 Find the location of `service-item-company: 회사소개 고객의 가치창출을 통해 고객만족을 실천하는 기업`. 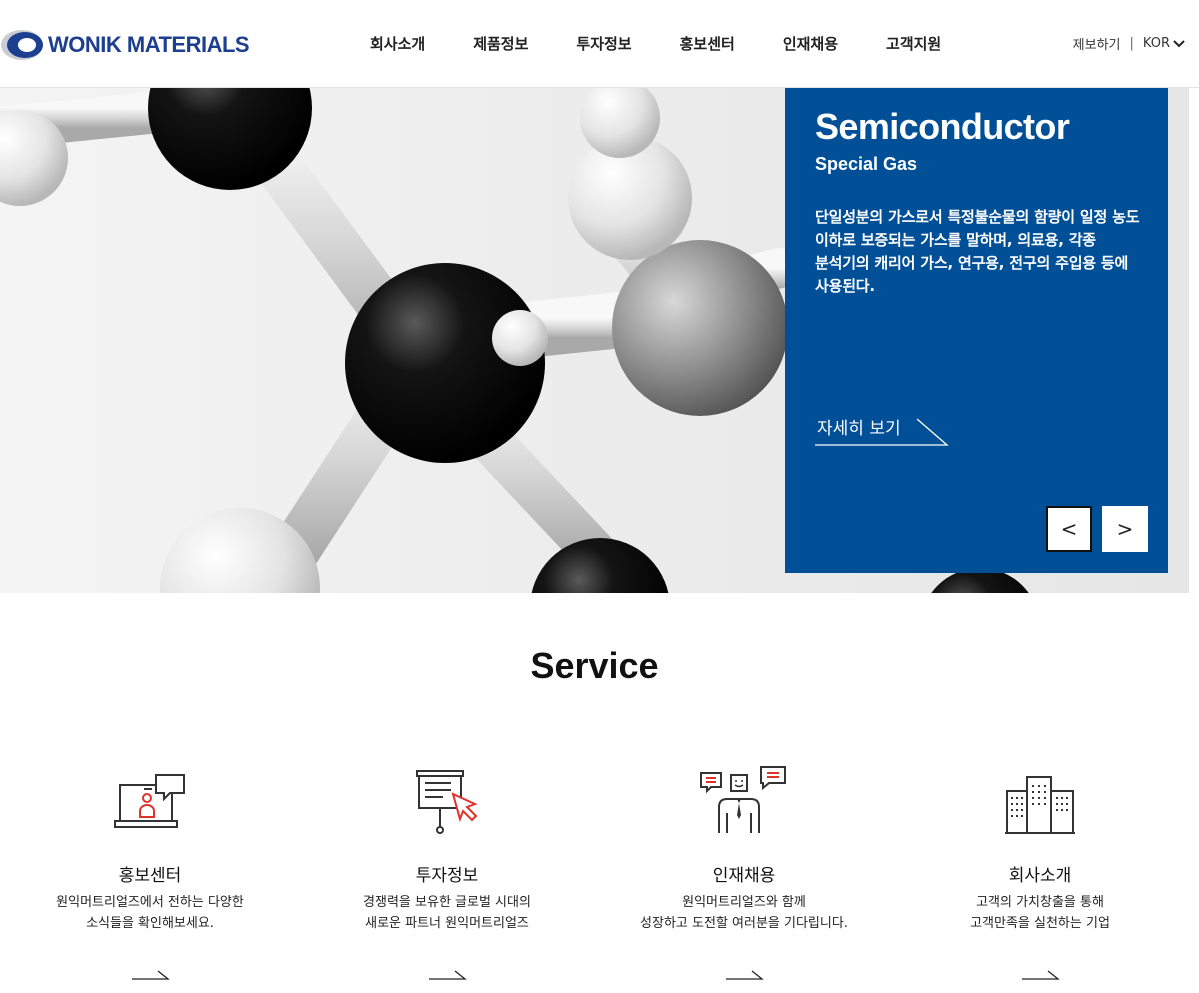

service-item-company: 회사소개 고객의 가치창출을 통해 고객만족을 실천하는 기업 is located at coordinates (1040, 867).